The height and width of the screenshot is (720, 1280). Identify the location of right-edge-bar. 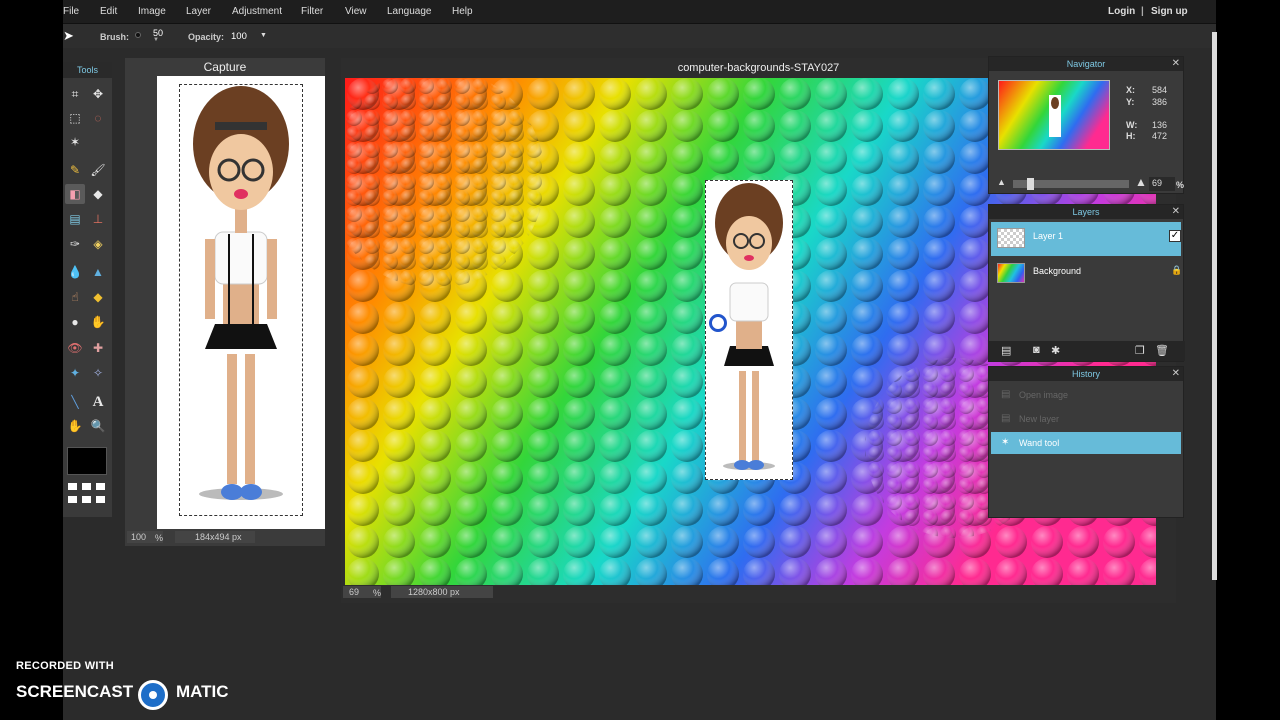
(1214, 306).